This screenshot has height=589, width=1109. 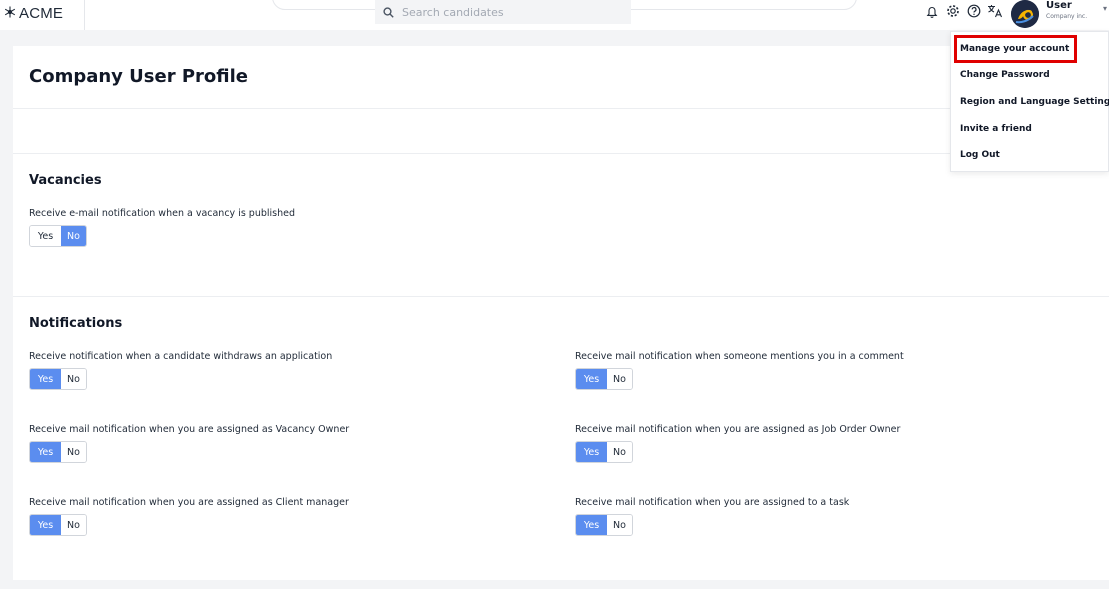 I want to click on toggle-vacancy-owner: Yes No, so click(x=58, y=452).